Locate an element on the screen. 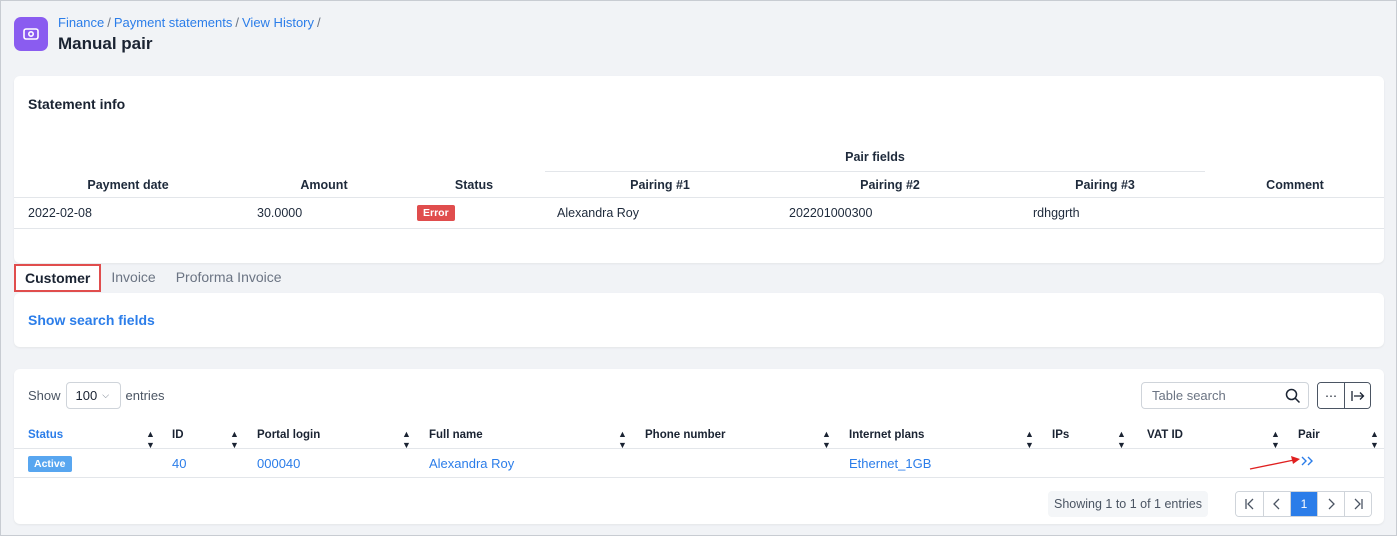  arrow-right-bar-icon is located at coordinates (1357, 395).